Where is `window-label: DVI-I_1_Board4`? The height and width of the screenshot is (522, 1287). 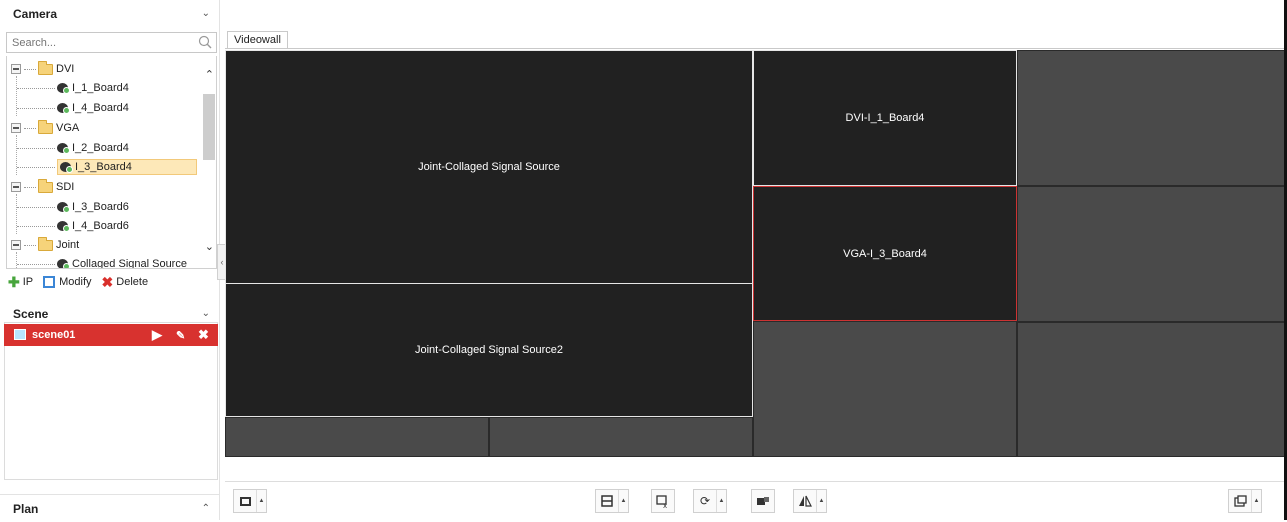 window-label: DVI-I_1_Board4 is located at coordinates (885, 118).